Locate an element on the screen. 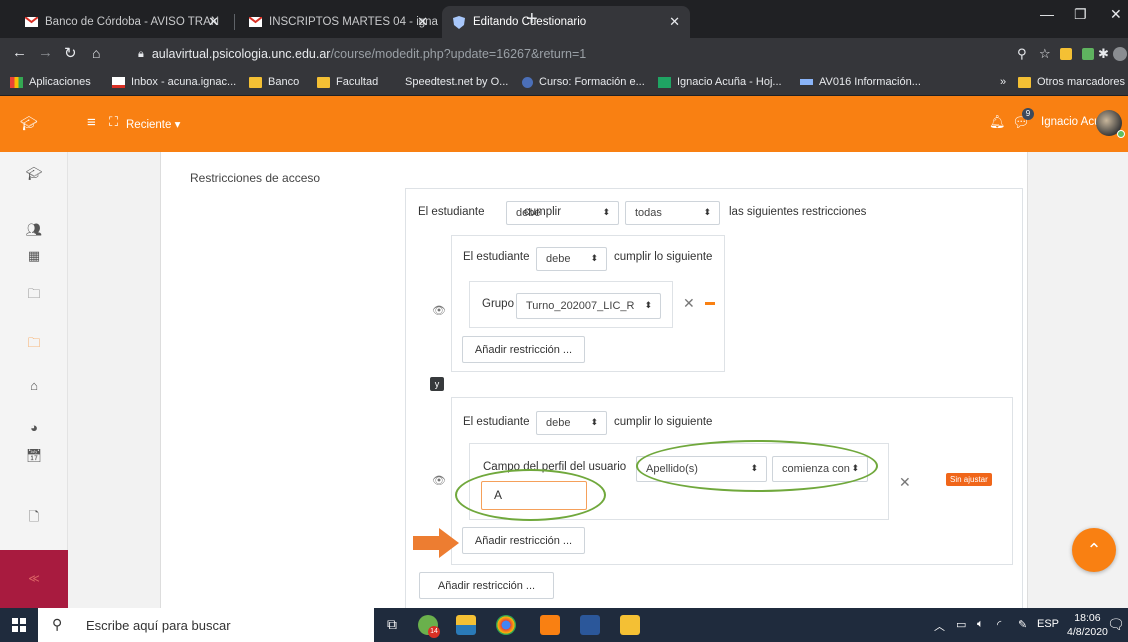 The width and height of the screenshot is (1128, 642). chrome-icon is located at coordinates (506, 625).